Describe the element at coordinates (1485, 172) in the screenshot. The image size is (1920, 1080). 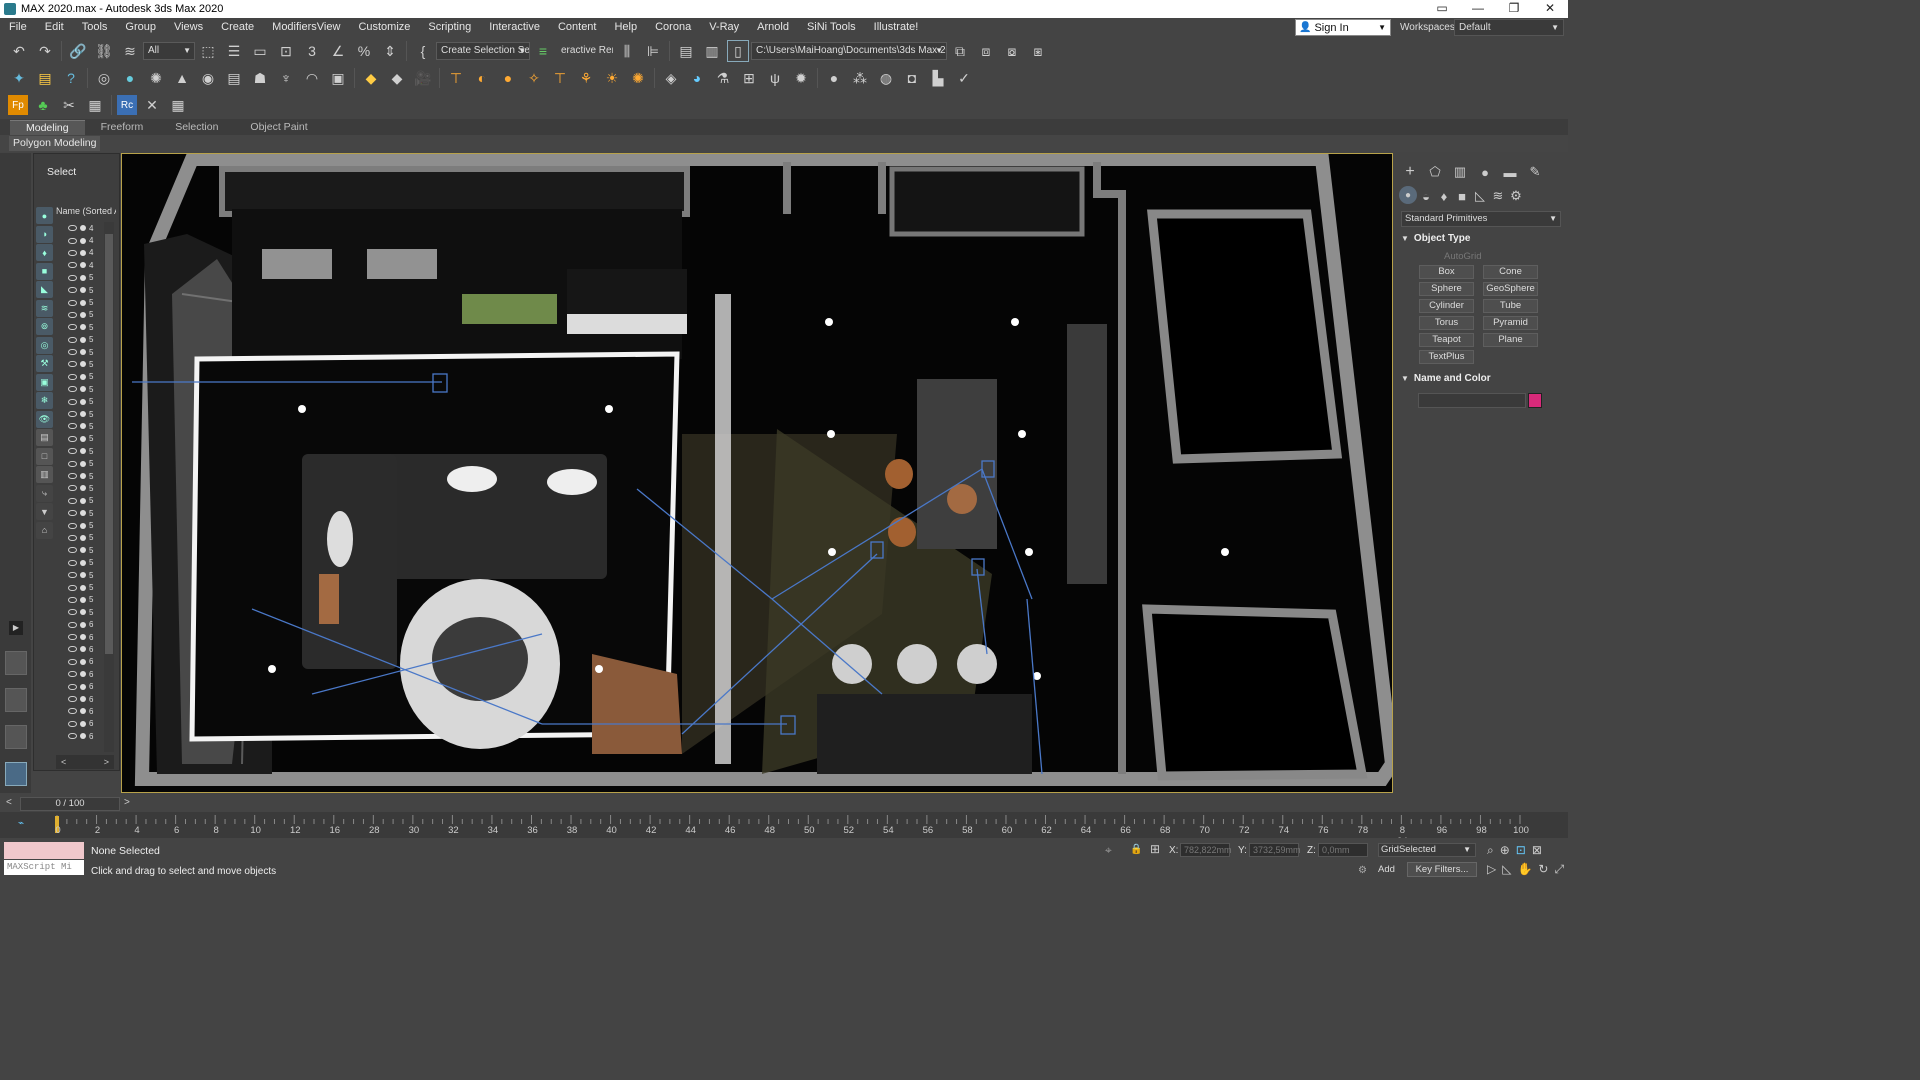
I see `motion-tab-icon: ●` at that location.